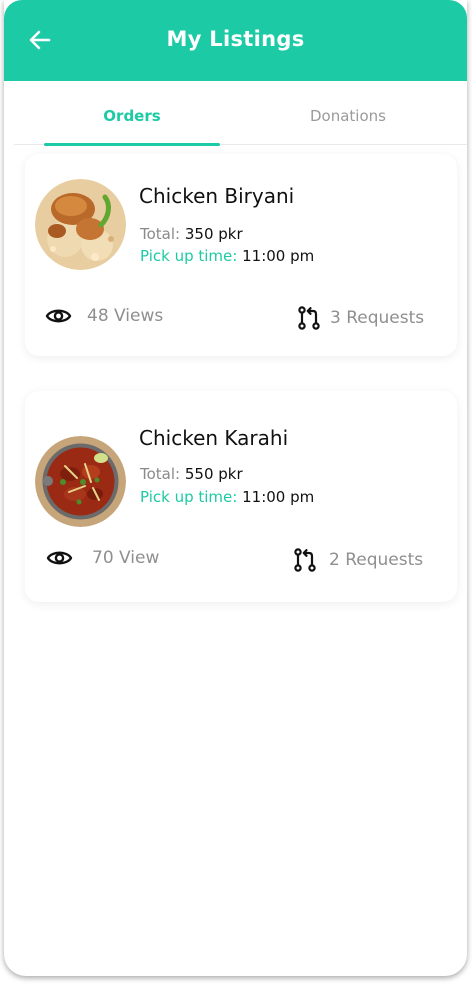  What do you see at coordinates (240, 113) in the screenshot?
I see `tab-bar: Orders Donations` at bounding box center [240, 113].